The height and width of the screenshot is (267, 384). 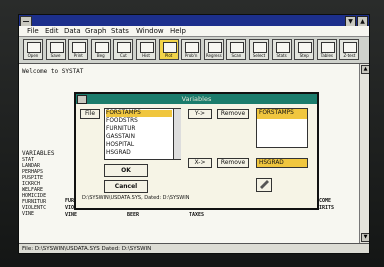 I want to click on tables-icon, so click(x=327, y=47).